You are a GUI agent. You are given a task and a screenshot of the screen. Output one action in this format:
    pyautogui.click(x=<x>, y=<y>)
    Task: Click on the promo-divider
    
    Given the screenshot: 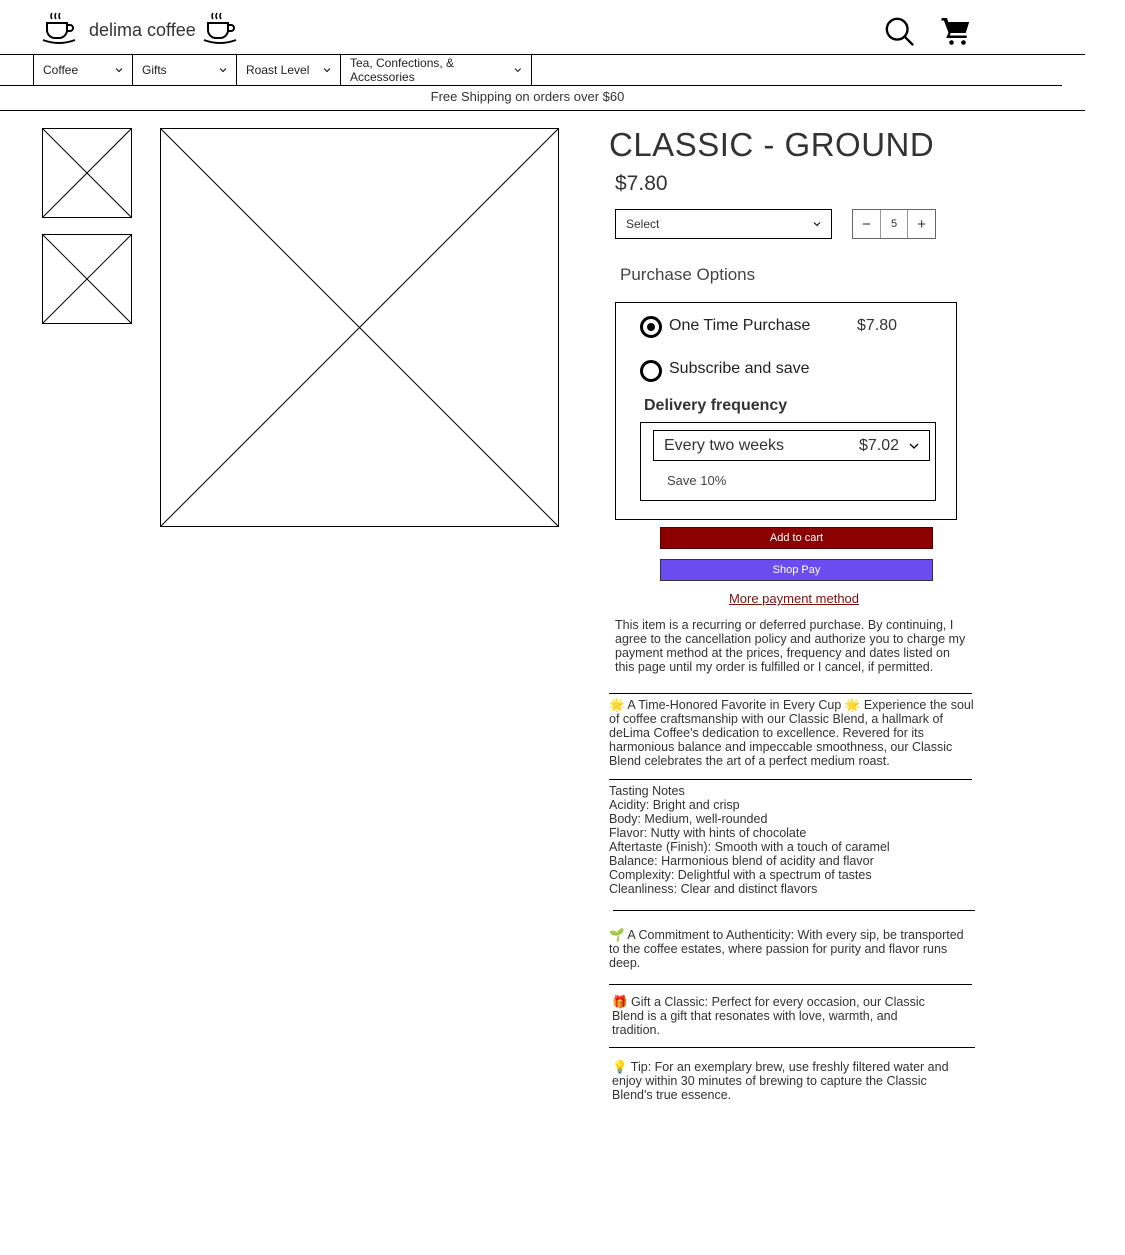 What is the action you would take?
    pyautogui.click(x=542, y=110)
    